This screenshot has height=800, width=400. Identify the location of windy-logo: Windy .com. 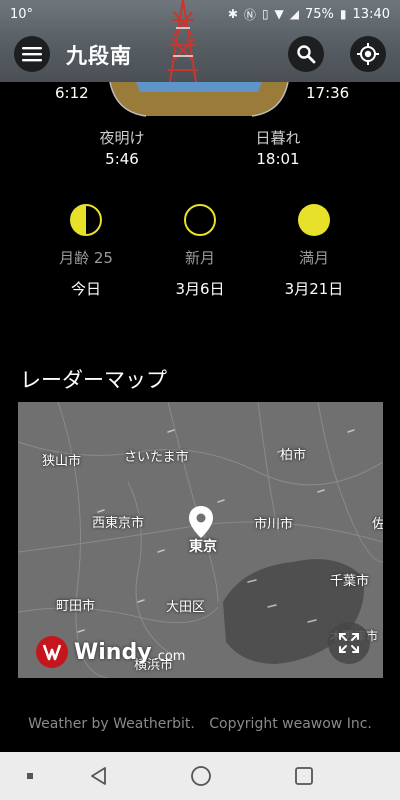
(110, 652).